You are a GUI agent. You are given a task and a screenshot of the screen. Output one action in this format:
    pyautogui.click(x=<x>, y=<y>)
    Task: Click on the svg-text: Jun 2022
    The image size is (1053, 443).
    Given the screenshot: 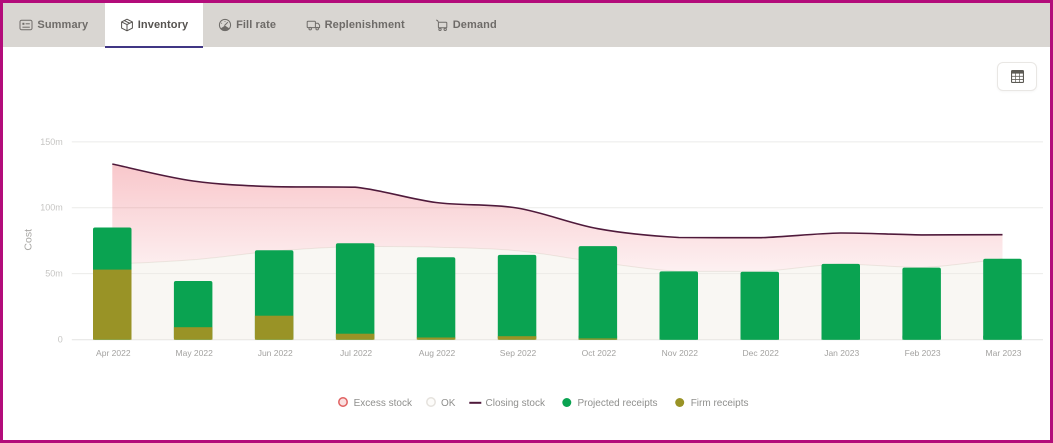 What is the action you would take?
    pyautogui.click(x=275, y=353)
    